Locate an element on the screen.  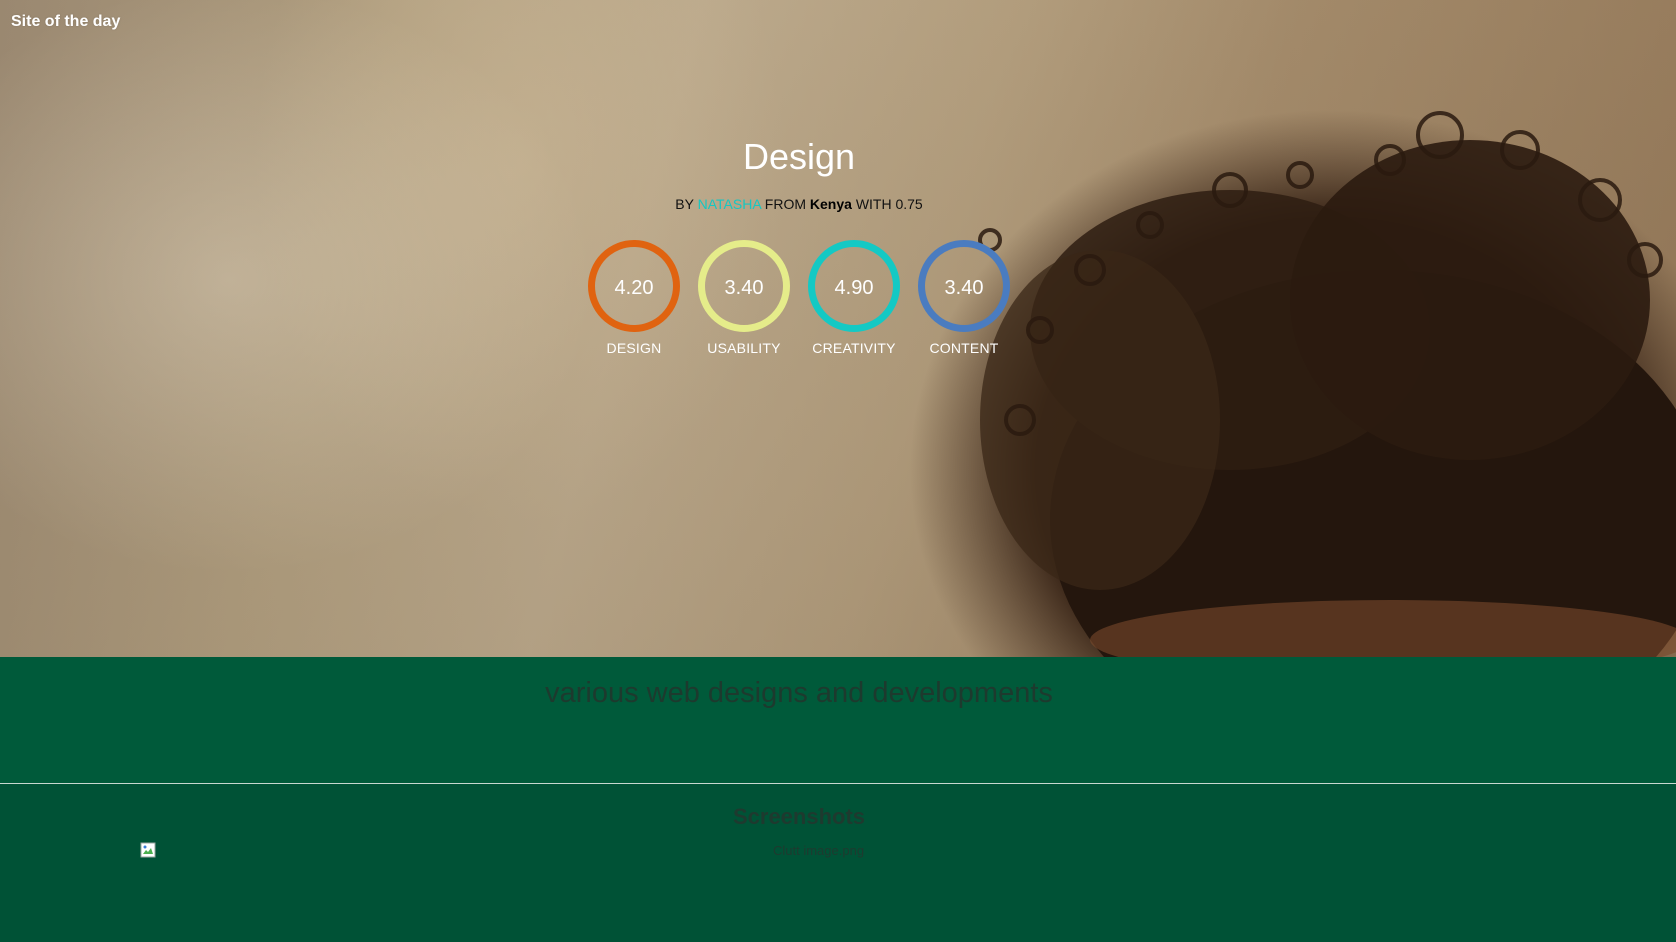
score-value-content: 3.40 is located at coordinates (964, 287).